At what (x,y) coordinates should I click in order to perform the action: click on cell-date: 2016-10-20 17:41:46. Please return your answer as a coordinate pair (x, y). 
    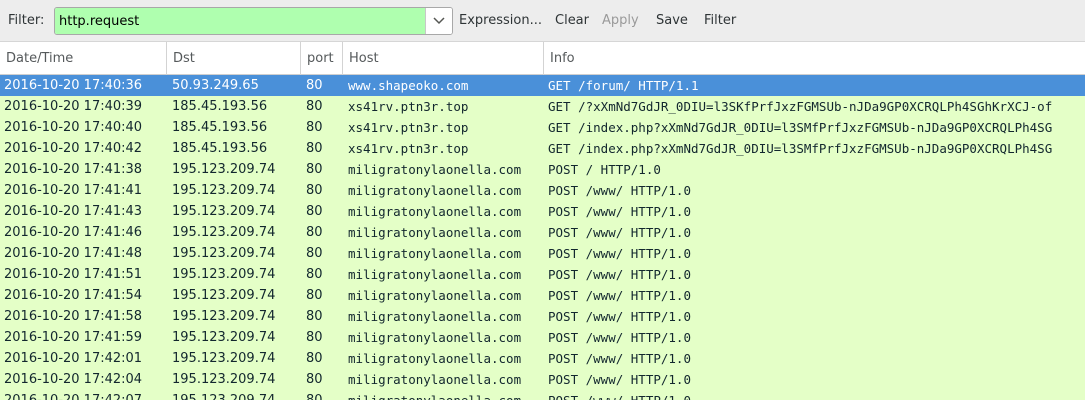
    Looking at the image, I should click on (73, 232).